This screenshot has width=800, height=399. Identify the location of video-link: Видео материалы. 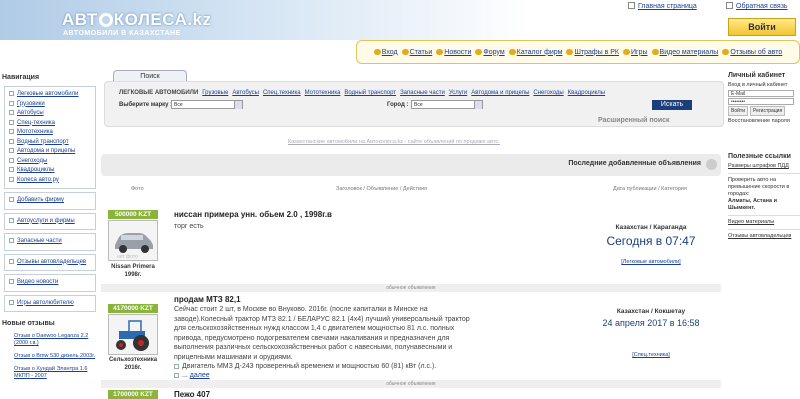
(764, 222).